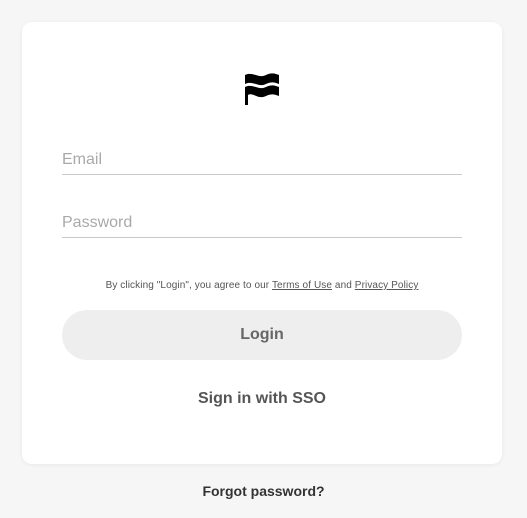 The height and width of the screenshot is (518, 527). Describe the element at coordinates (262, 399) in the screenshot. I see `sso-signin-link: Sign in with SSO` at that location.